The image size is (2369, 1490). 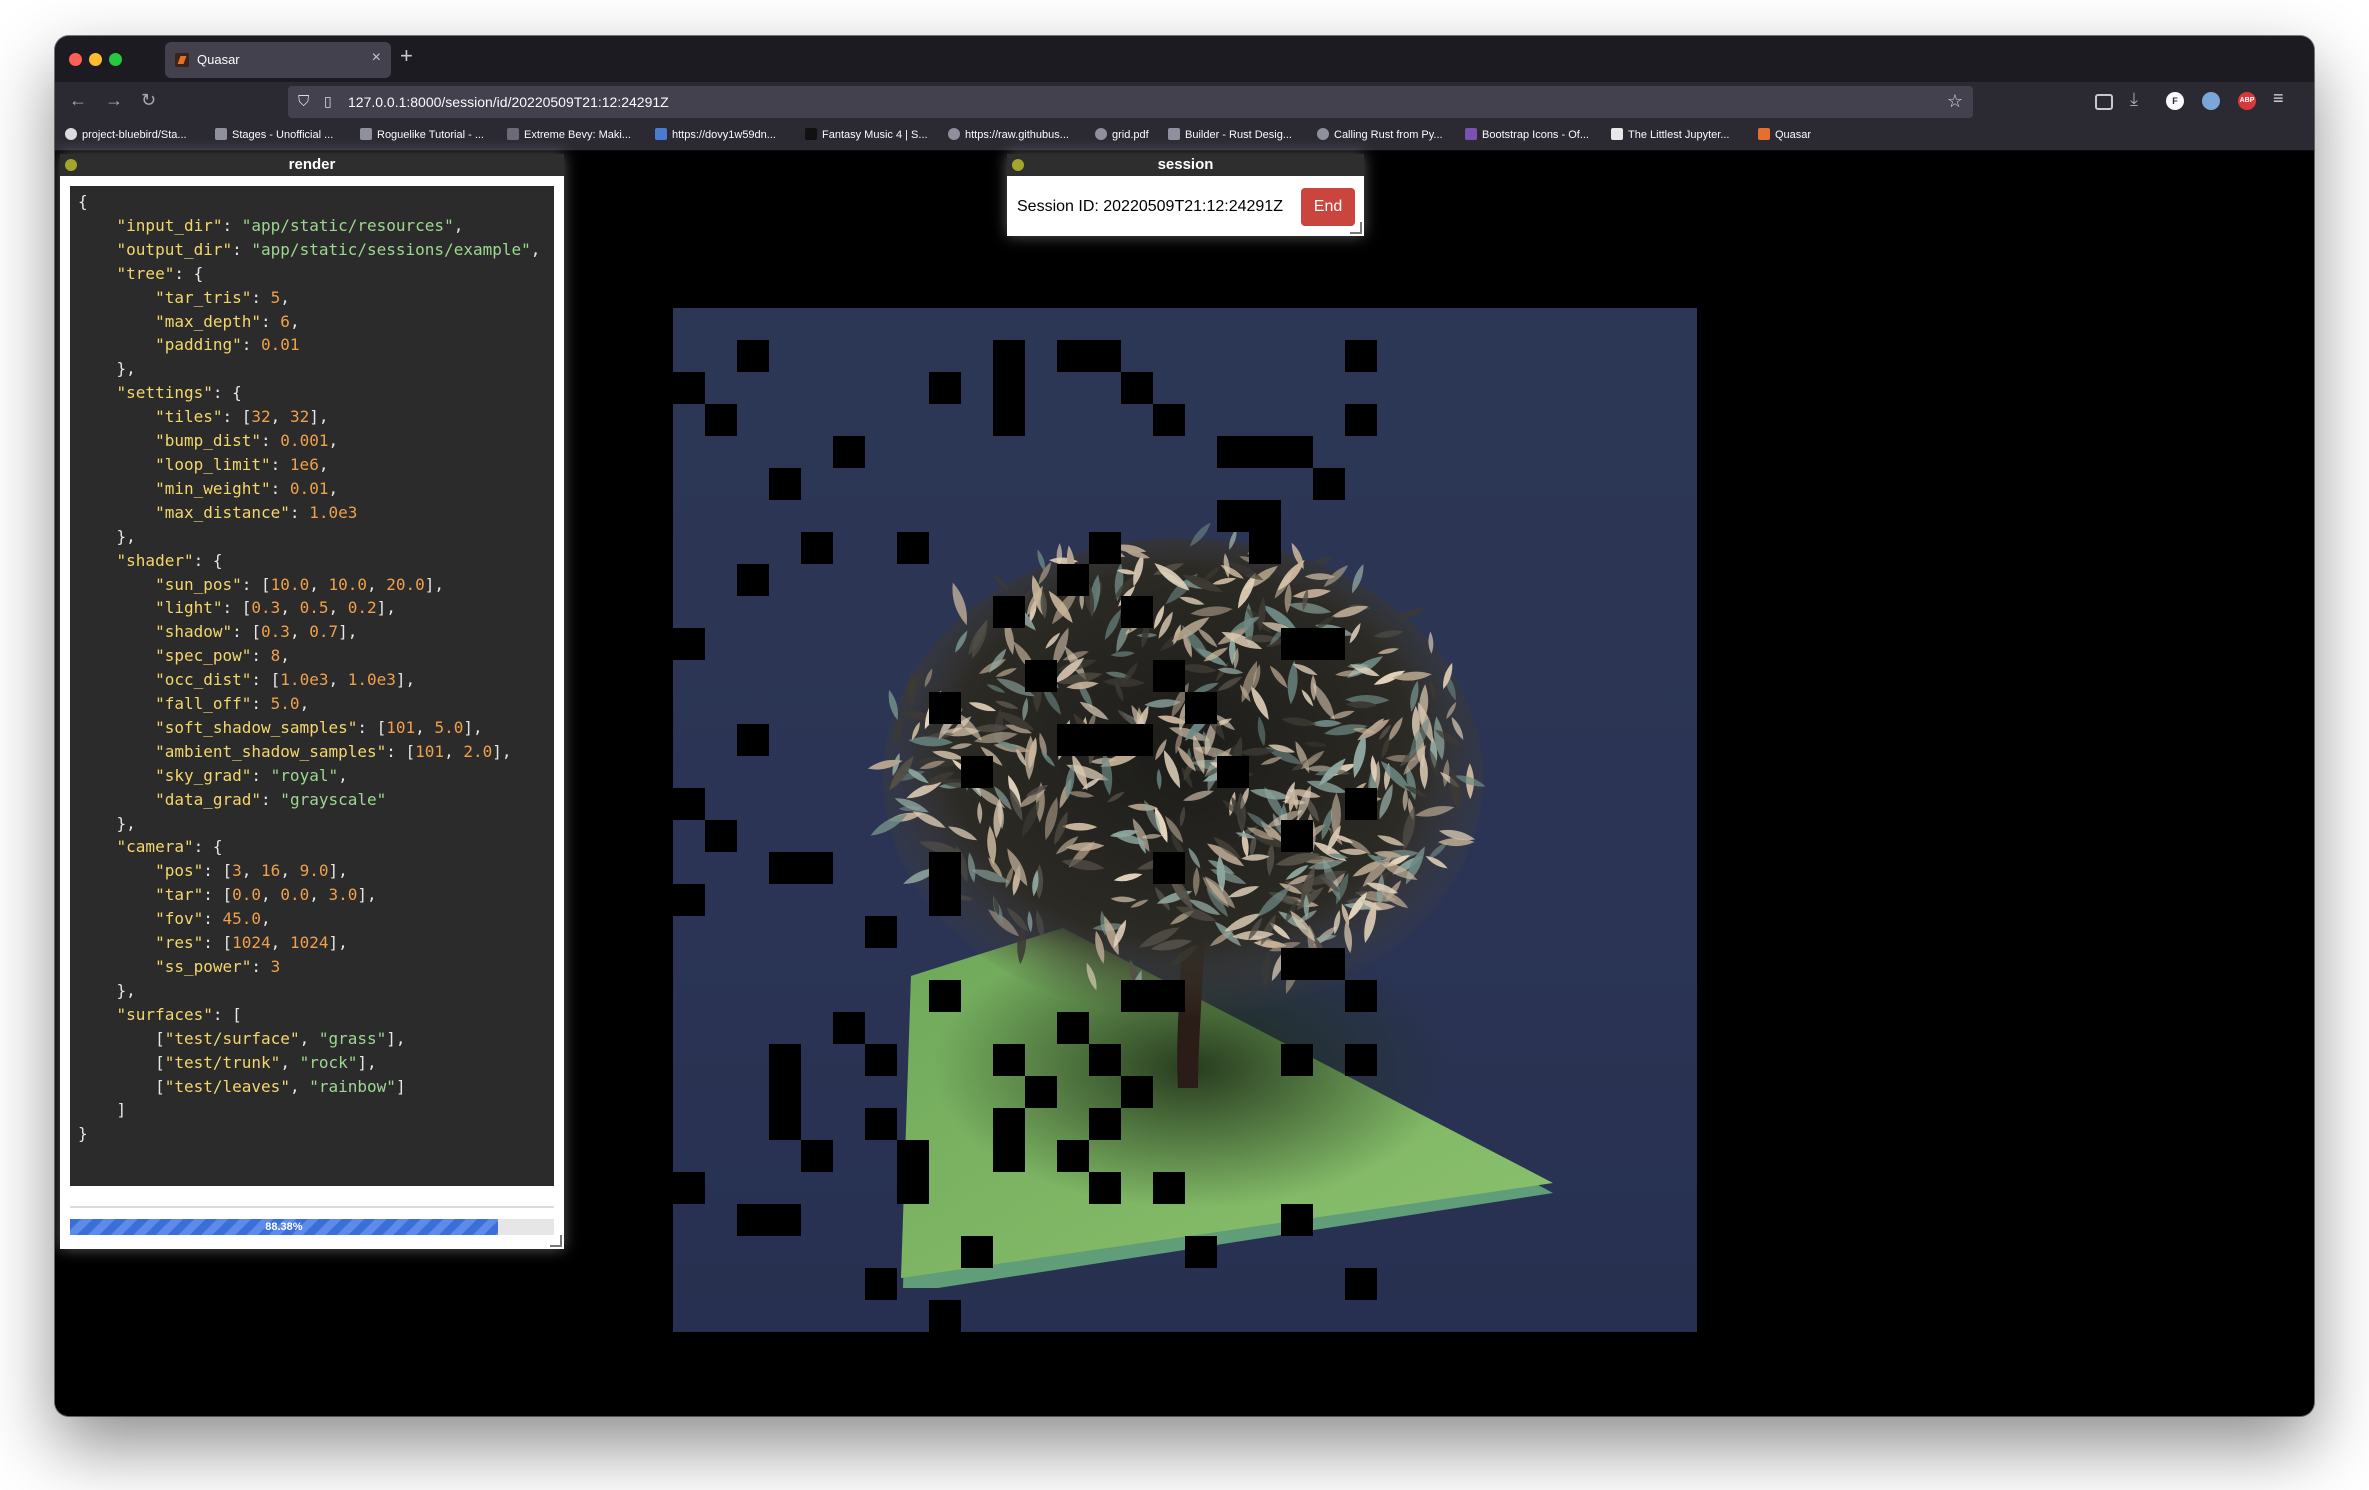 I want to click on render-panel-header: render, so click(x=312, y=165).